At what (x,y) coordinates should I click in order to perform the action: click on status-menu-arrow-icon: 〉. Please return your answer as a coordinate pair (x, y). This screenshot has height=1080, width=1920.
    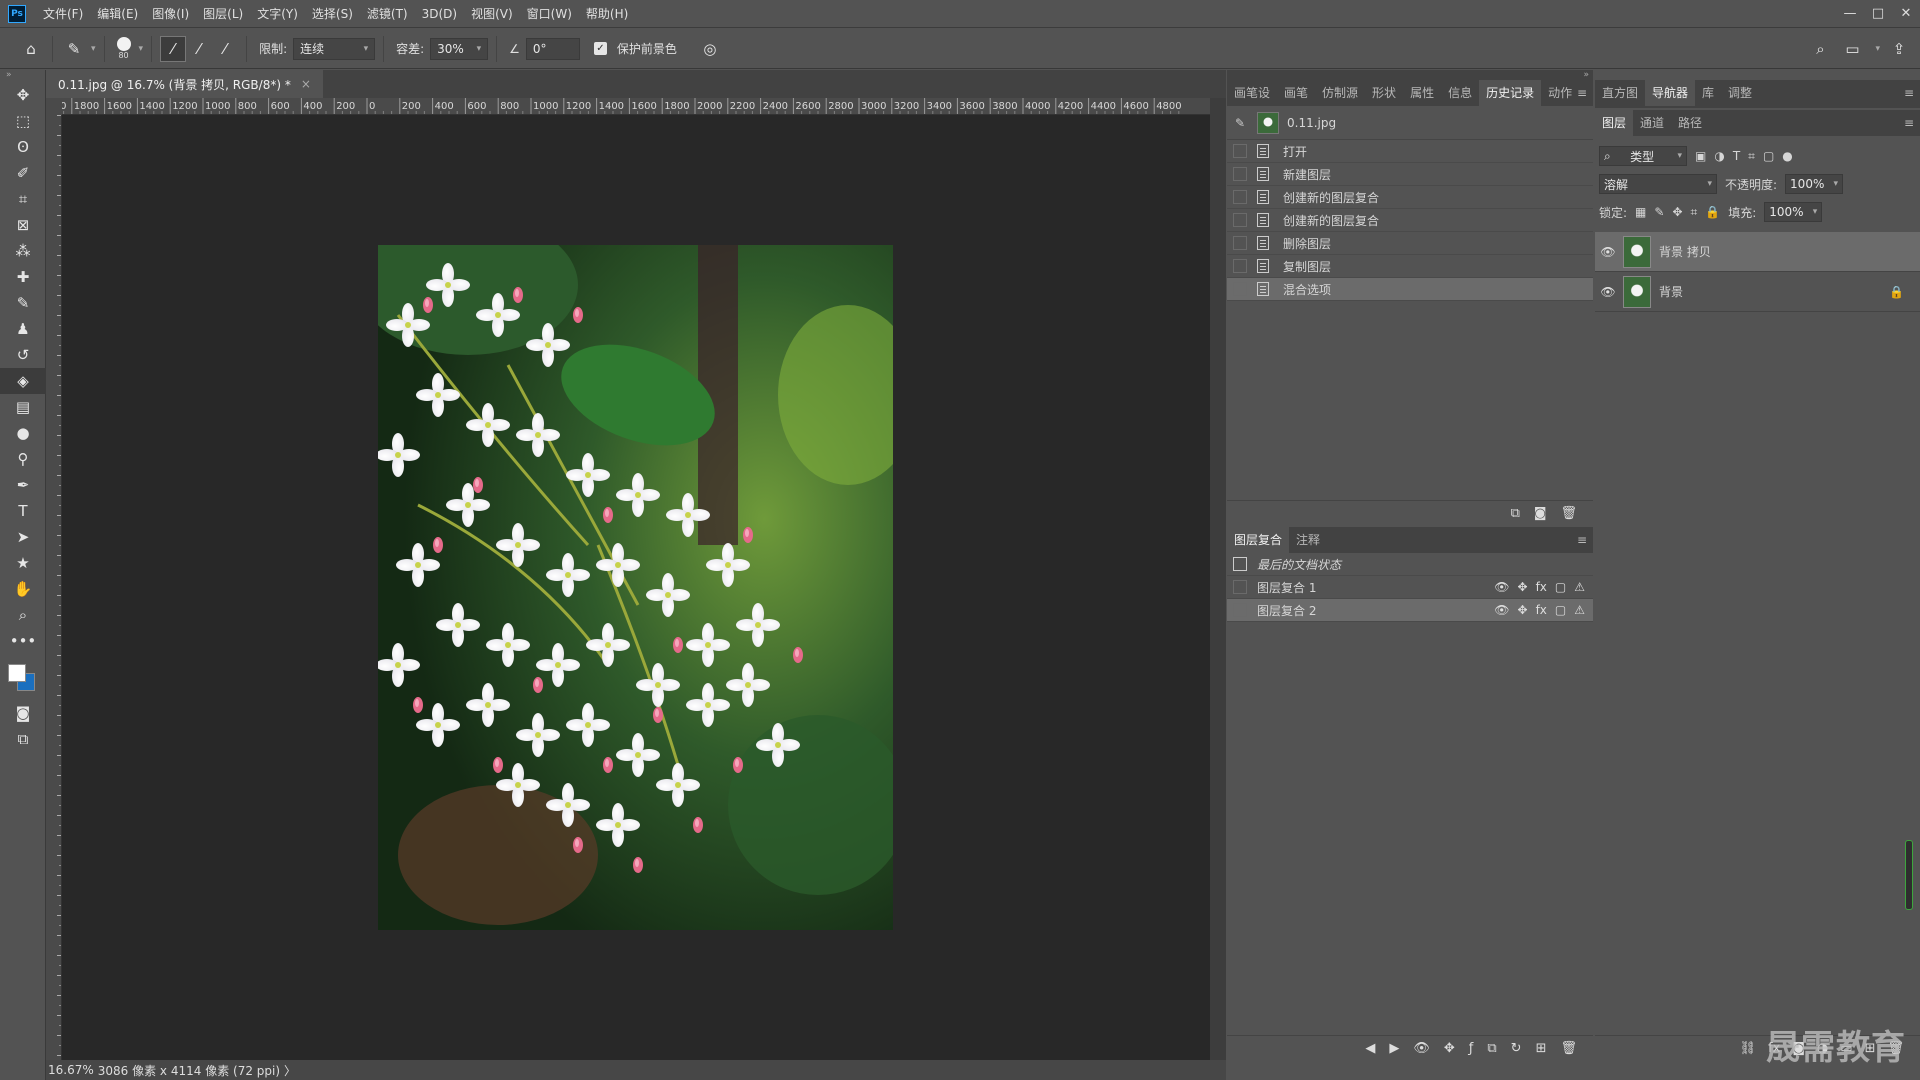
    Looking at the image, I should click on (290, 1070).